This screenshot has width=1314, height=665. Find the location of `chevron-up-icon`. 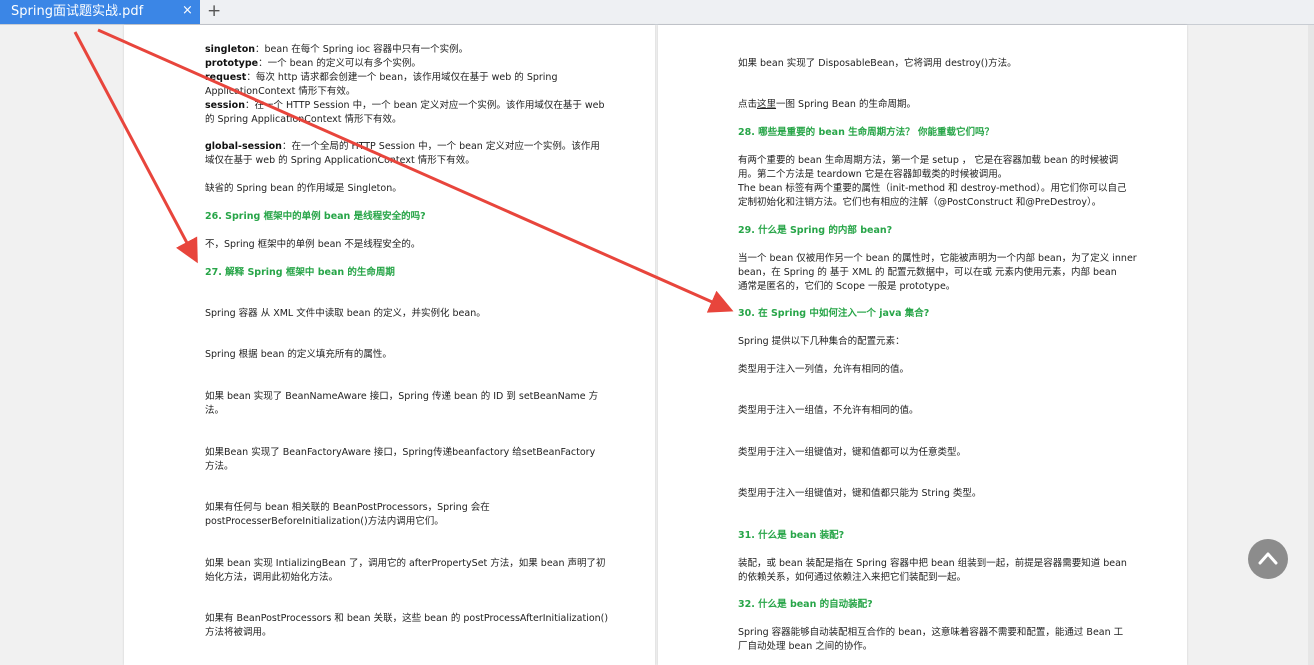

chevron-up-icon is located at coordinates (1268, 558).